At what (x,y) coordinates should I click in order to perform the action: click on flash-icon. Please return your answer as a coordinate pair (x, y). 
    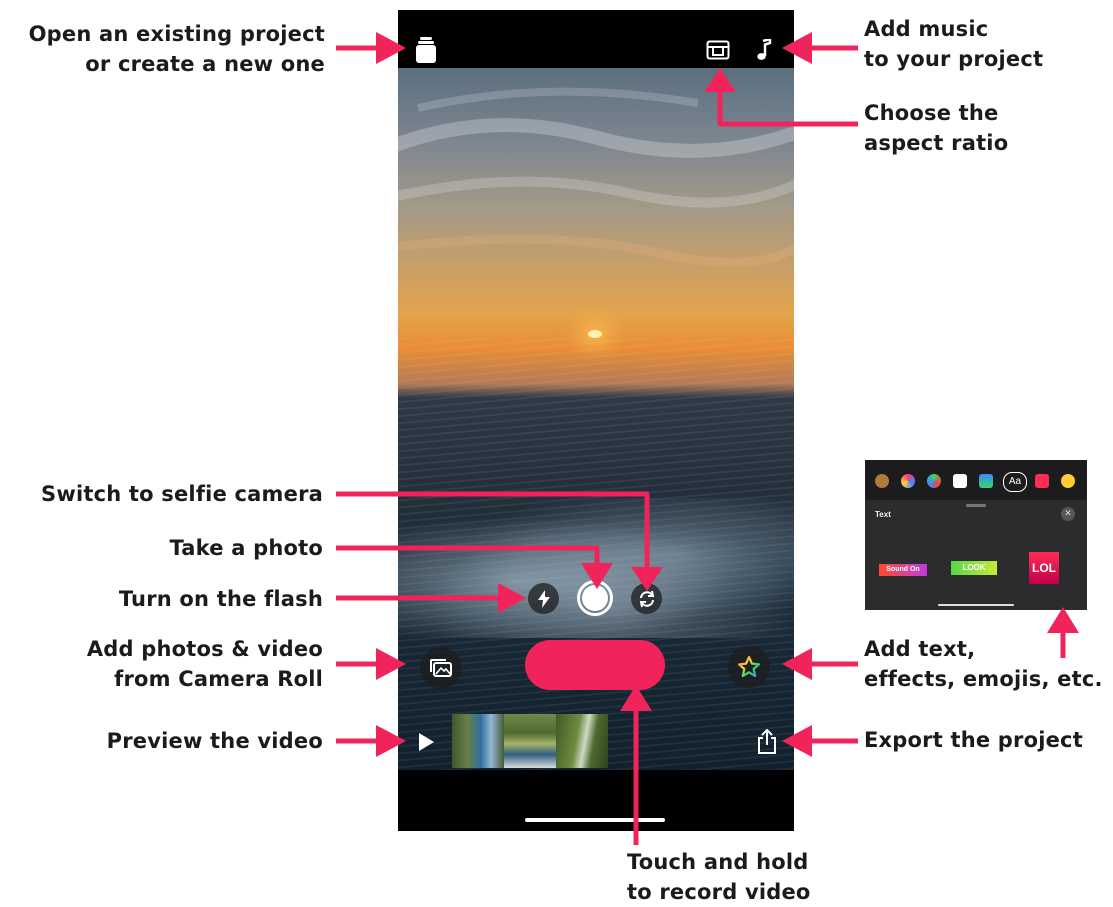
    Looking at the image, I should click on (543, 598).